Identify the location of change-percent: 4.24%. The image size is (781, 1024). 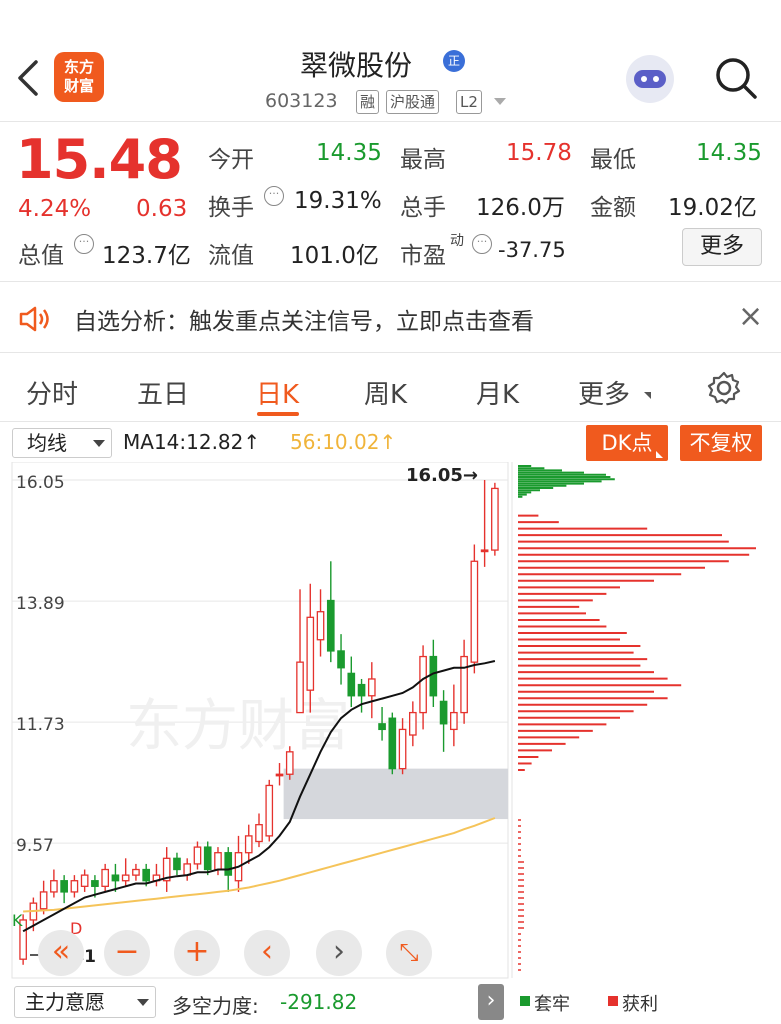
(55, 209).